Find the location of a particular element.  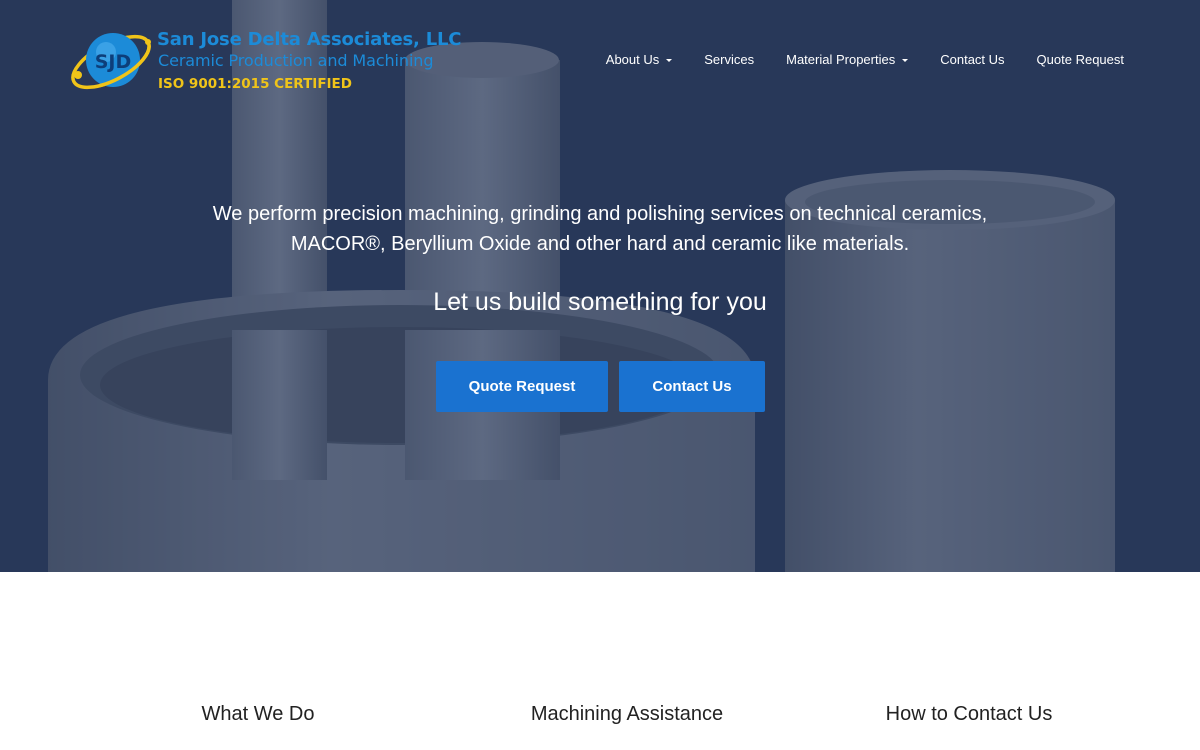

nav-item-material-properties: Material Properties is located at coordinates (847, 59).